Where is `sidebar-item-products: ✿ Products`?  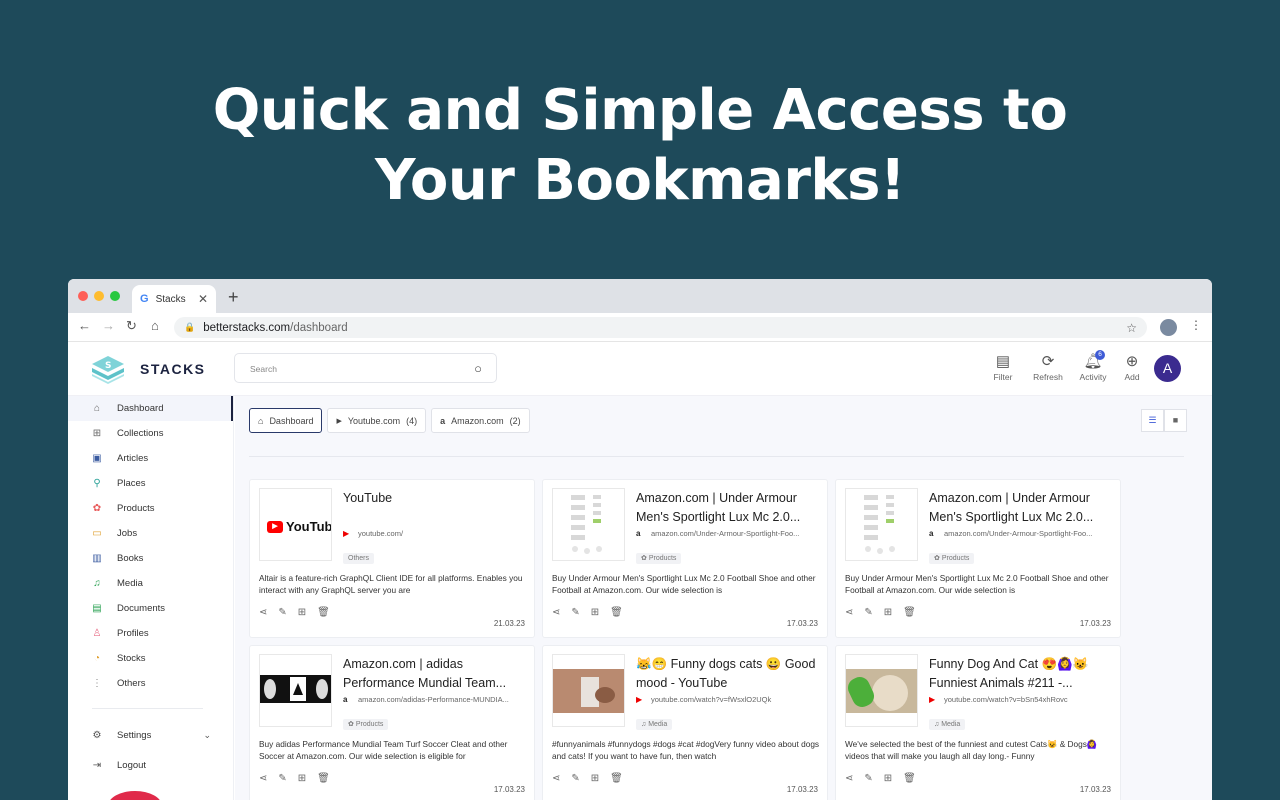
sidebar-item-products: ✿ Products is located at coordinates (150, 508).